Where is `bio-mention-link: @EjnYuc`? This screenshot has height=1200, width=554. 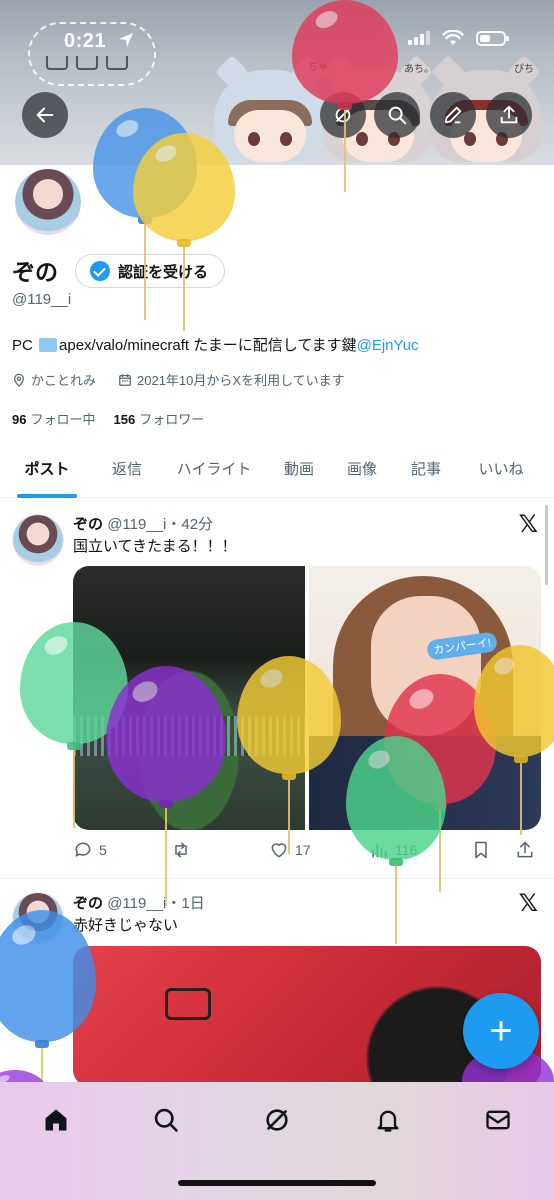
bio-mention-link: @EjnYuc is located at coordinates (388, 345).